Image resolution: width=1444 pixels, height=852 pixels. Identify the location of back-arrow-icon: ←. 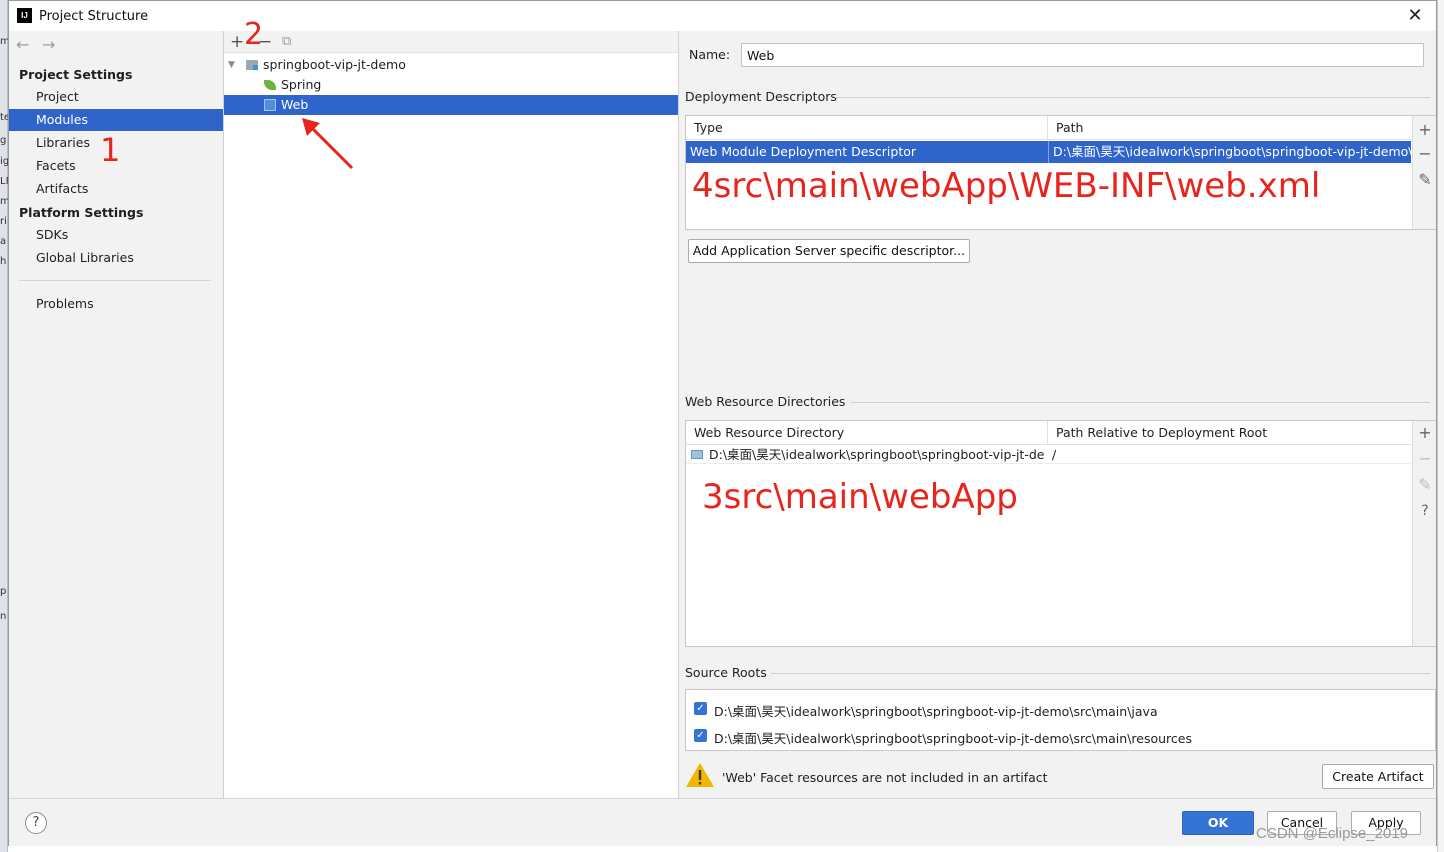
(22, 44).